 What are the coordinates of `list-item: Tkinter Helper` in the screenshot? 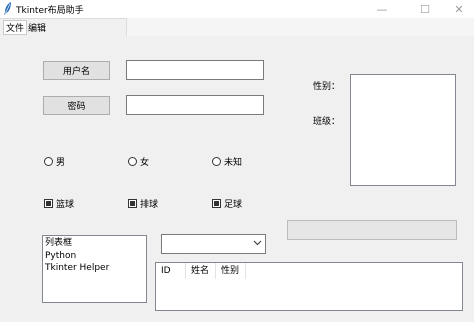 It's located at (94, 268).